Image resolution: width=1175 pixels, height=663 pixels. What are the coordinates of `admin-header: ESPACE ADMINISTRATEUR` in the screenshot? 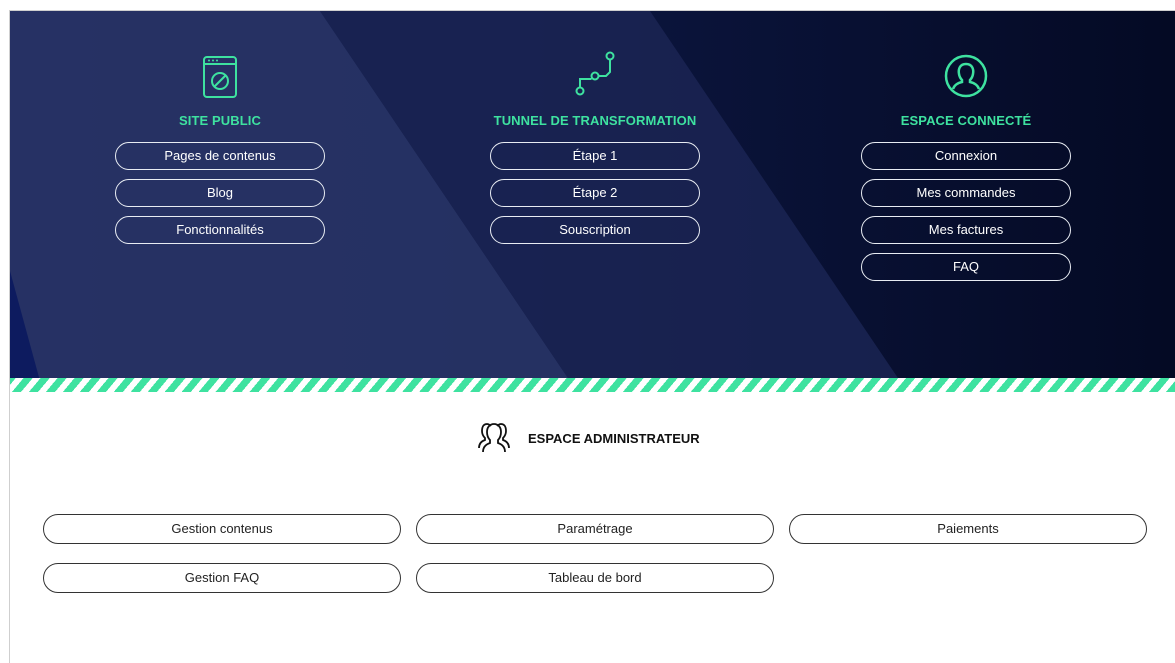 It's located at (585, 438).